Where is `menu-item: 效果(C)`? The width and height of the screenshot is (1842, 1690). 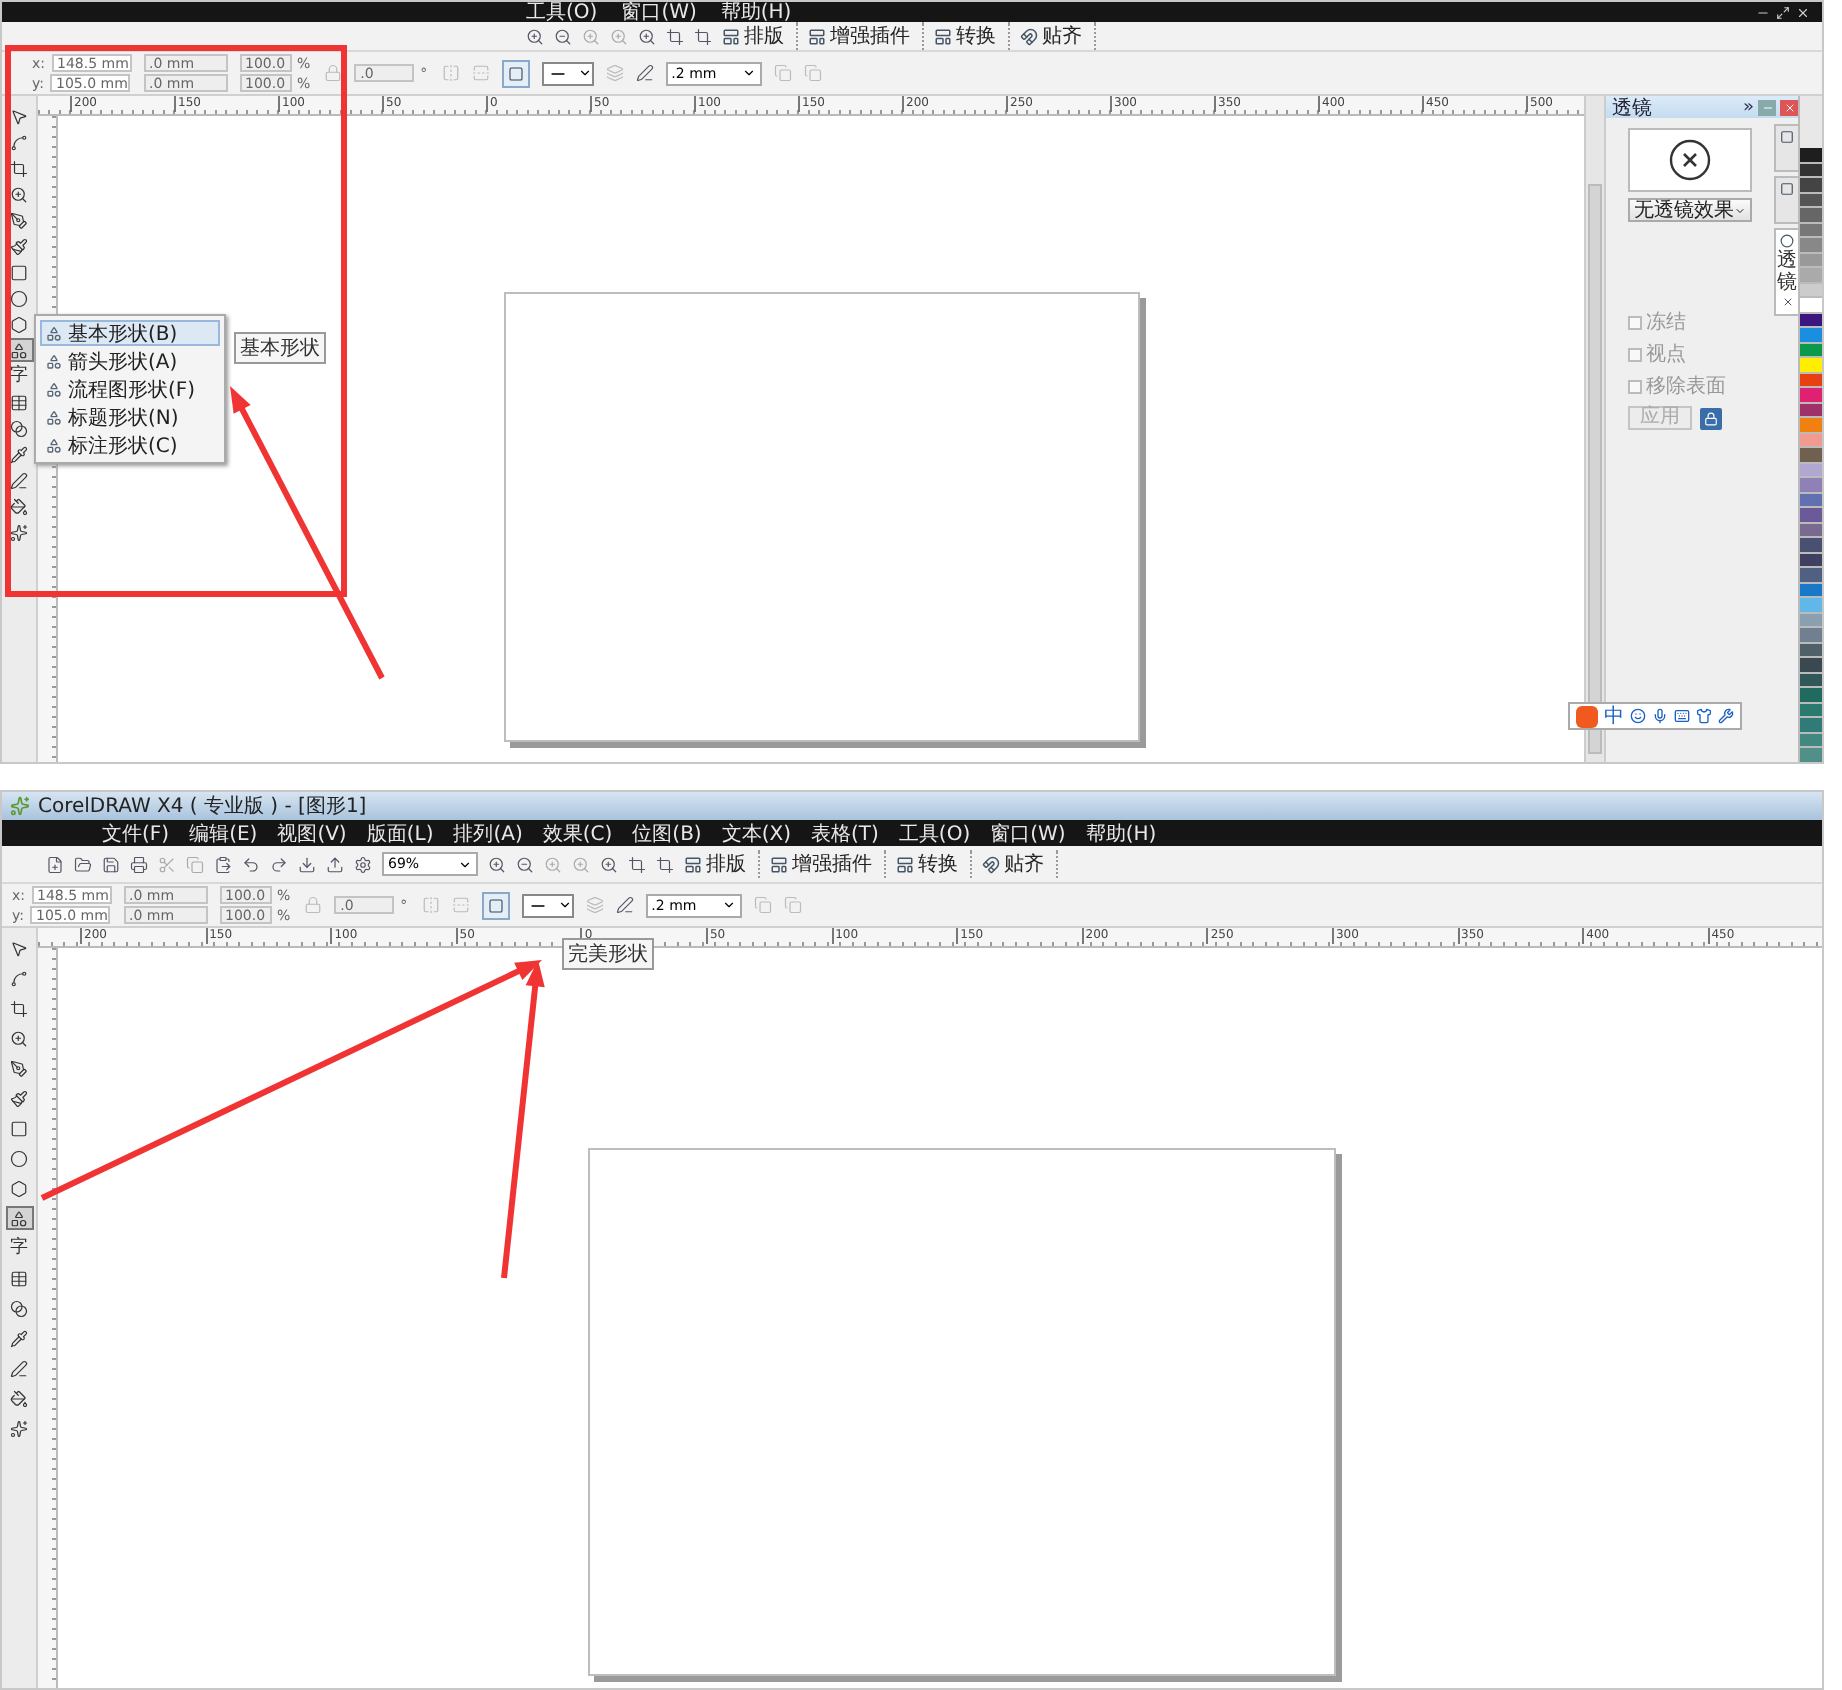 menu-item: 效果(C) is located at coordinates (577, 833).